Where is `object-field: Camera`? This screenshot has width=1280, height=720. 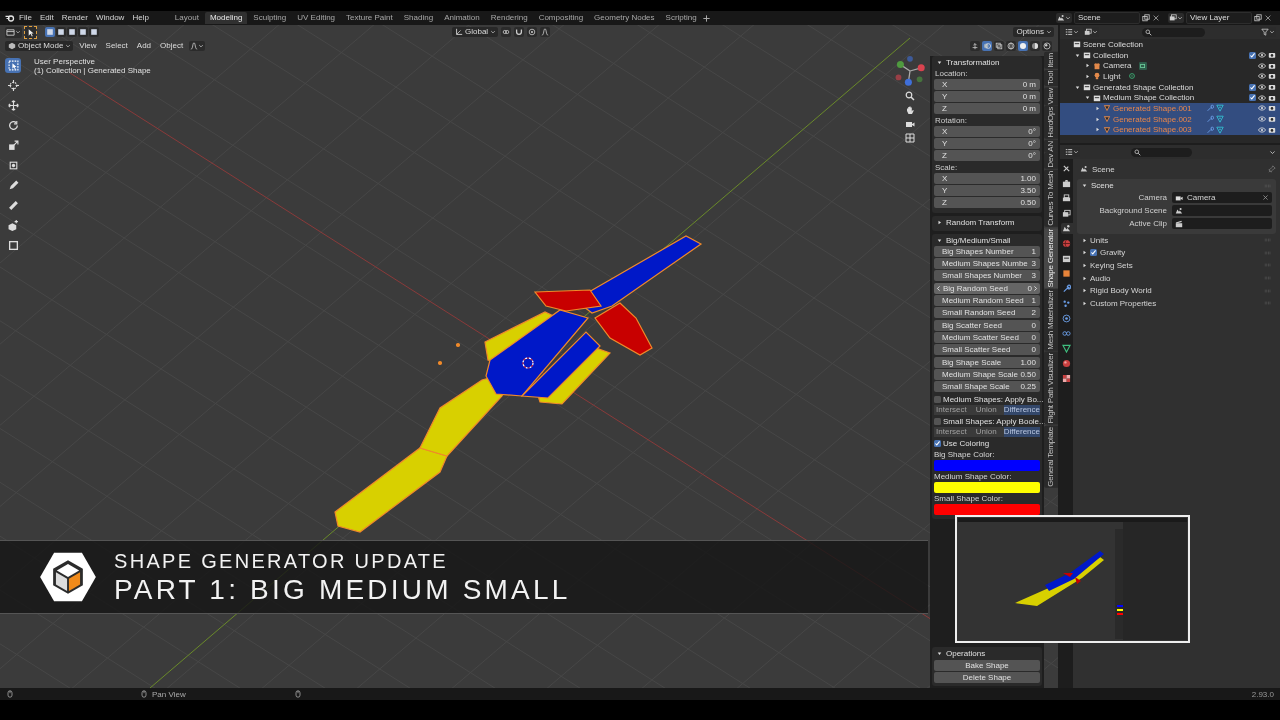 object-field: Camera is located at coordinates (1222, 197).